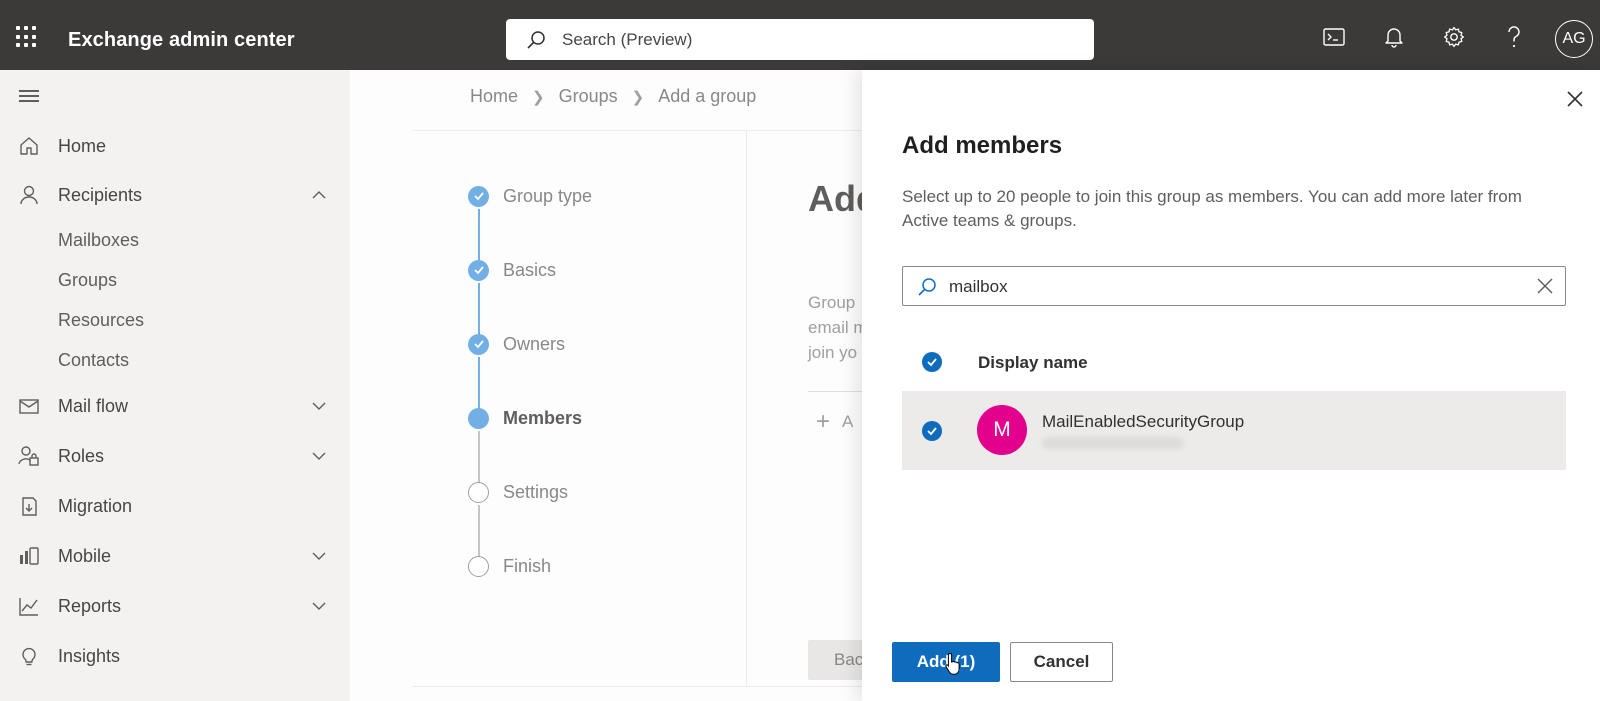 The image size is (1600, 701). What do you see at coordinates (927, 287) in the screenshot?
I see `search-icon` at bounding box center [927, 287].